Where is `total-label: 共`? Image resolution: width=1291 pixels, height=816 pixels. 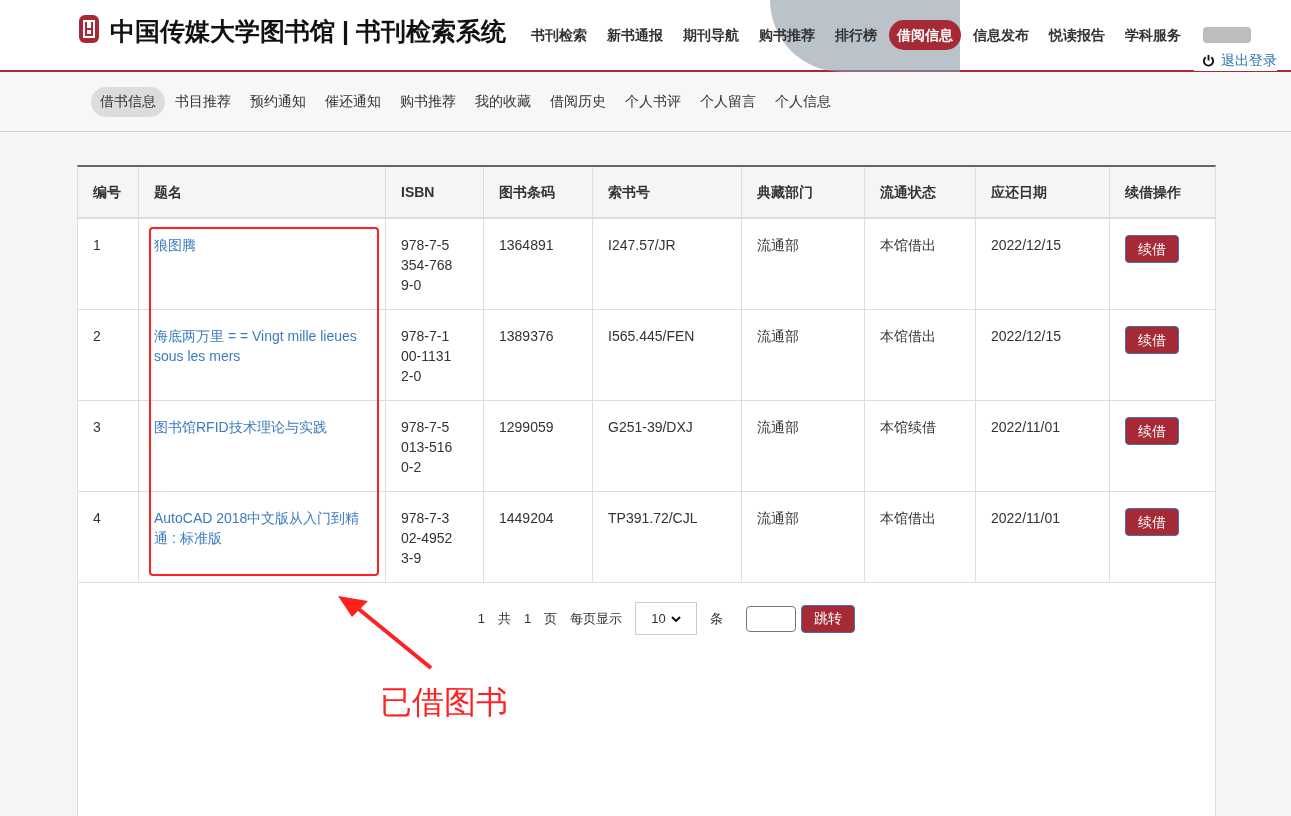
total-label: 共 is located at coordinates (504, 618).